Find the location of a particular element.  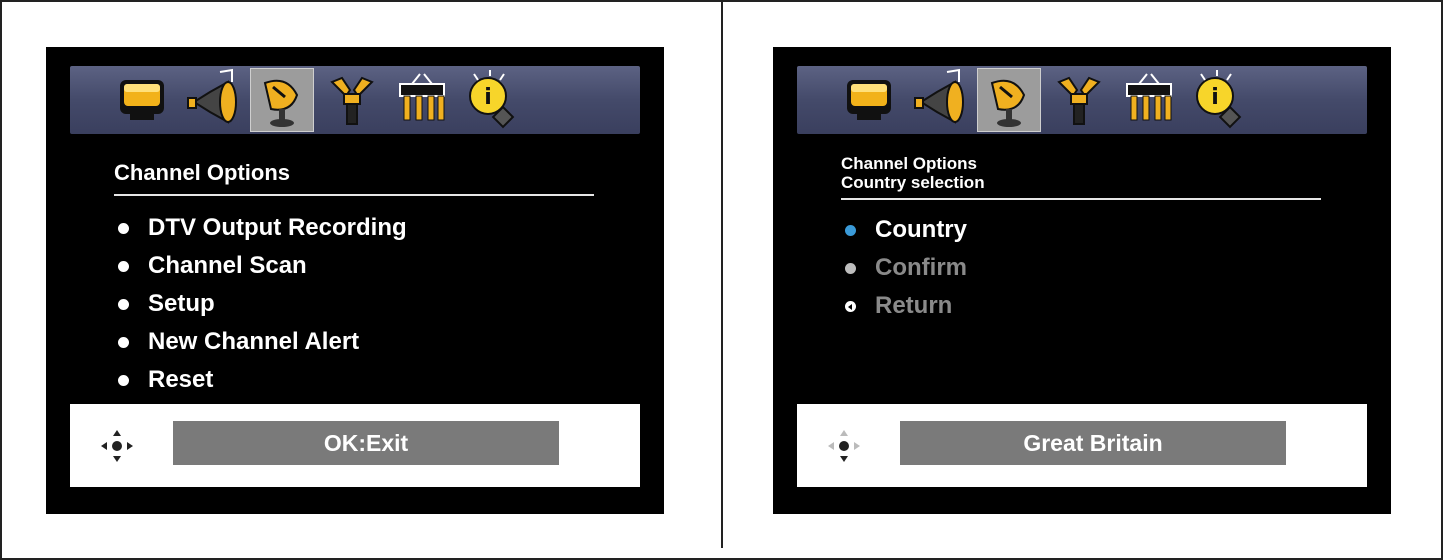

menu-footer: OK:Exit is located at coordinates (355, 445).